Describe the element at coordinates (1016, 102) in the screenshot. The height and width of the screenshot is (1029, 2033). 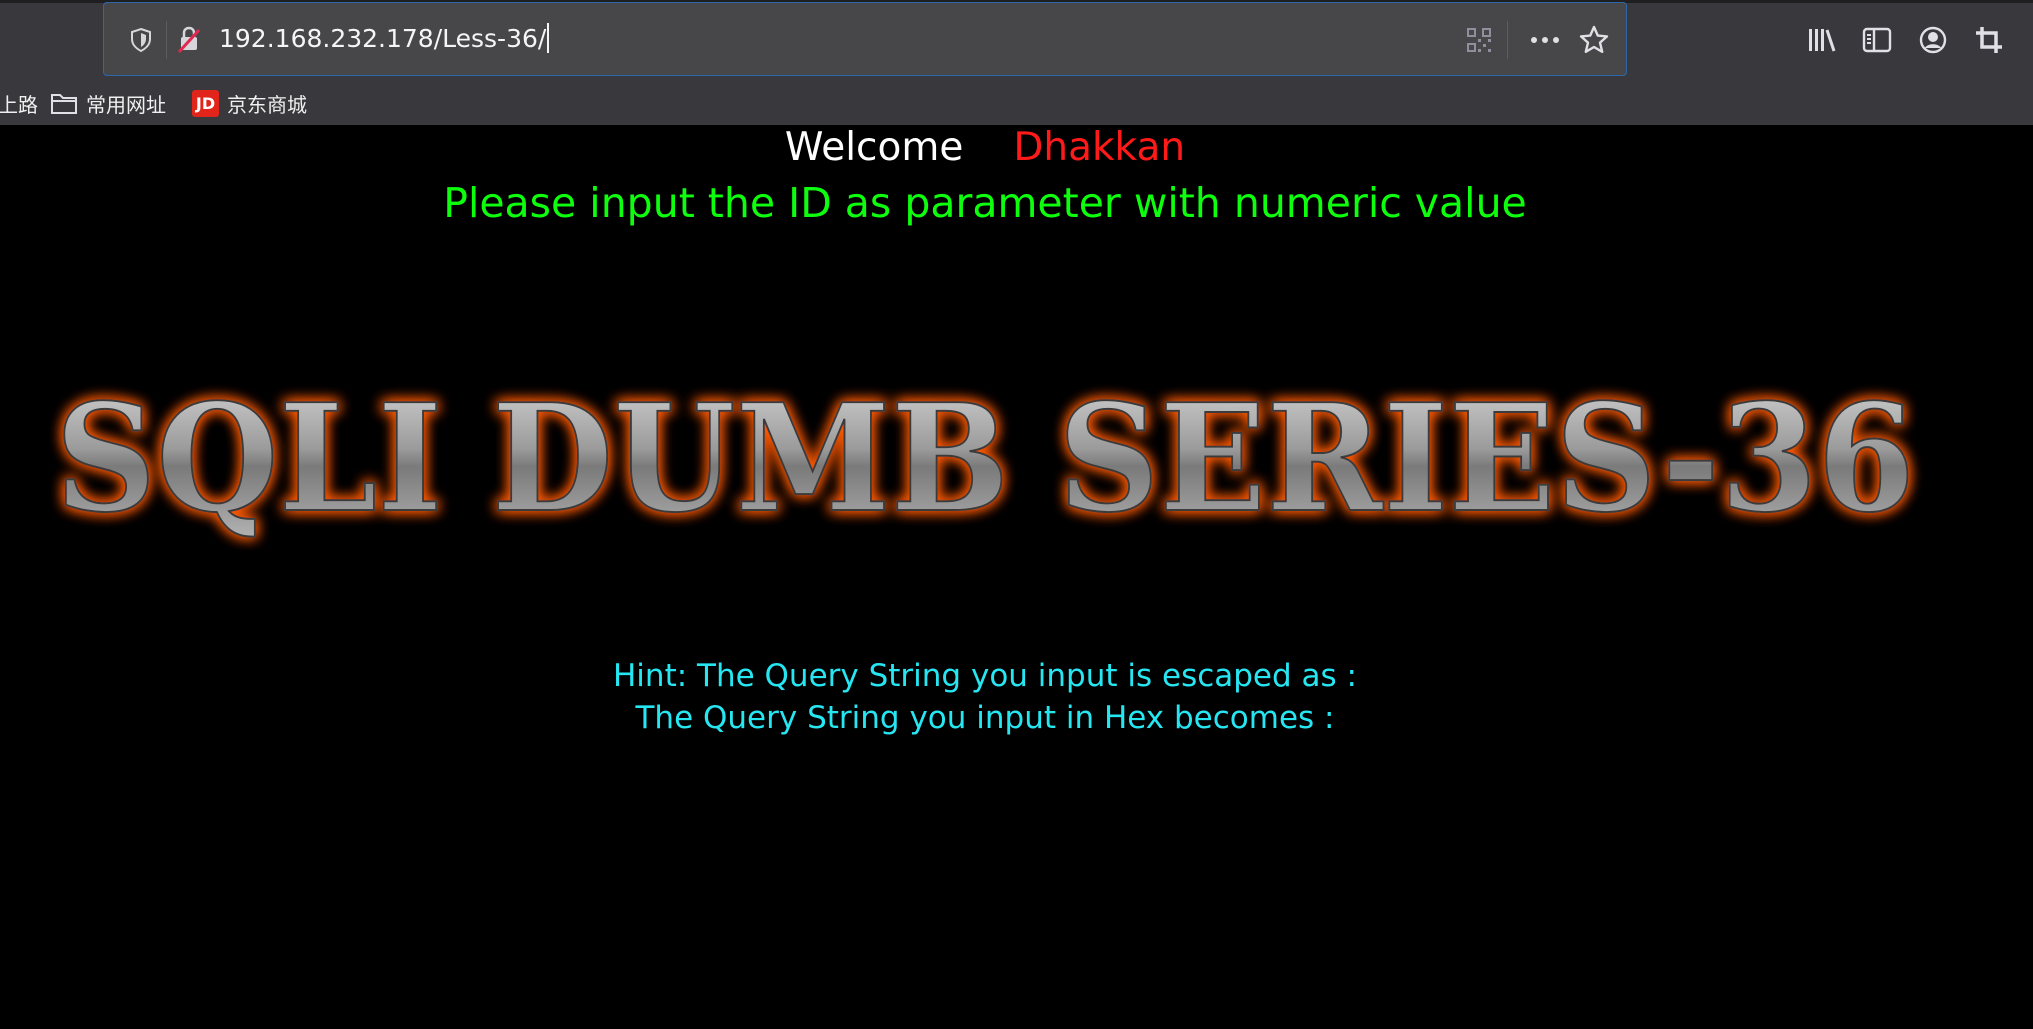
I see `bookmarks-toolbar: 上路 常用网址 JD 京东商城` at that location.